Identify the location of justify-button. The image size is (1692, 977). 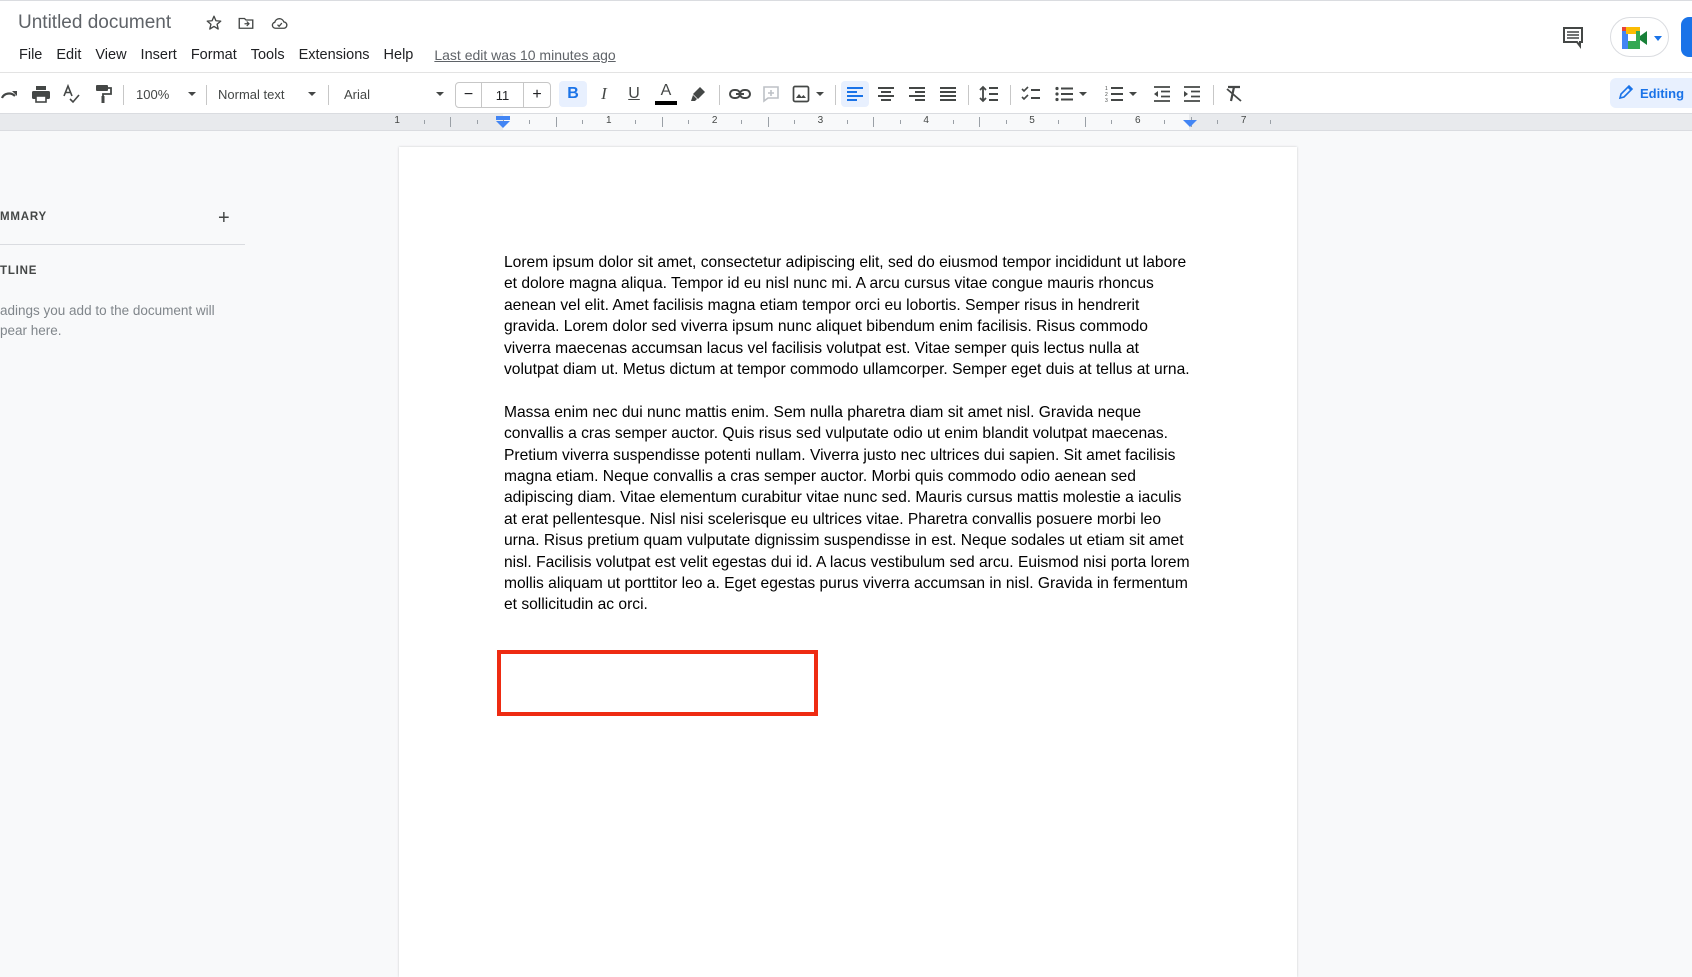
(948, 94).